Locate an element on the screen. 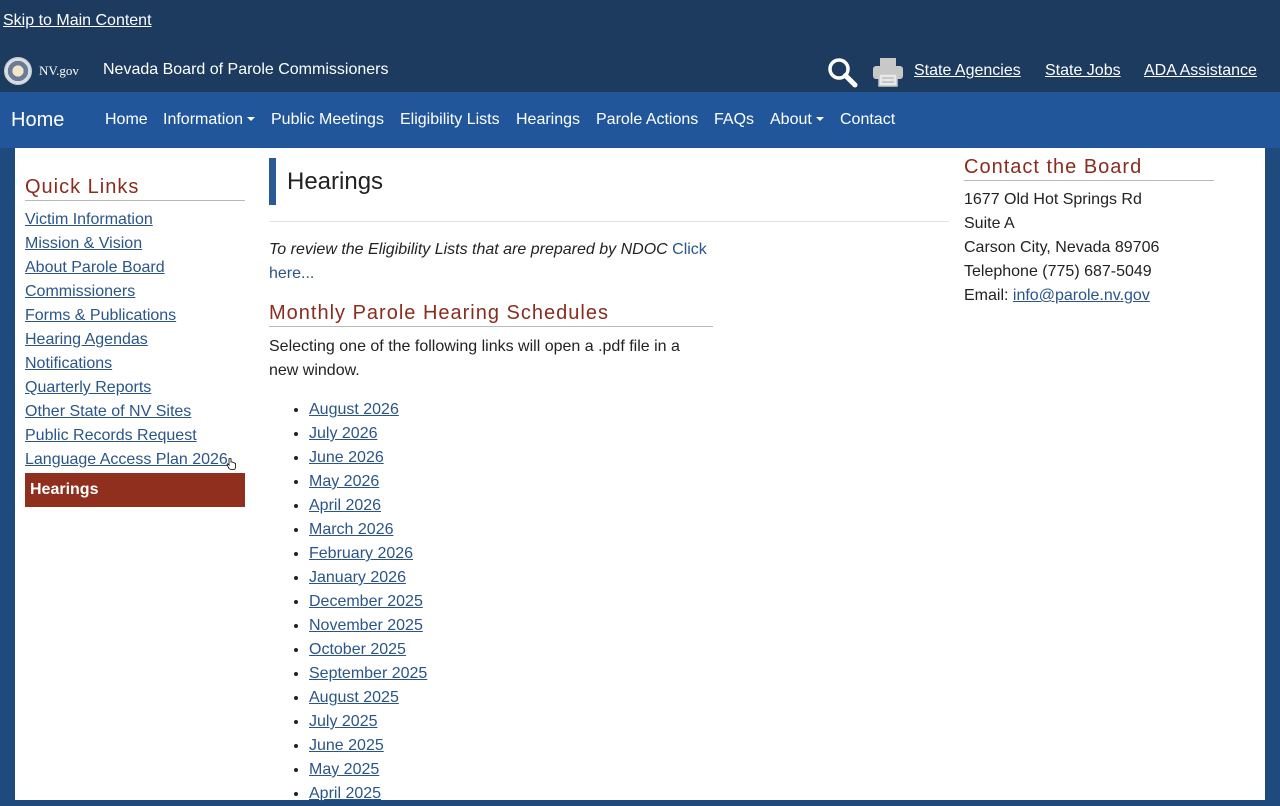 This screenshot has height=806, width=1280. schedule-link: September 2025 is located at coordinates (368, 673).